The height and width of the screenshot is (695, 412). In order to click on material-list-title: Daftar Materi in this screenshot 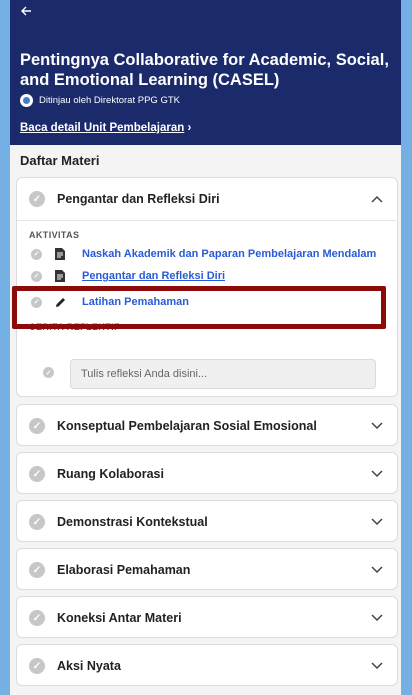, I will do `click(60, 160)`.